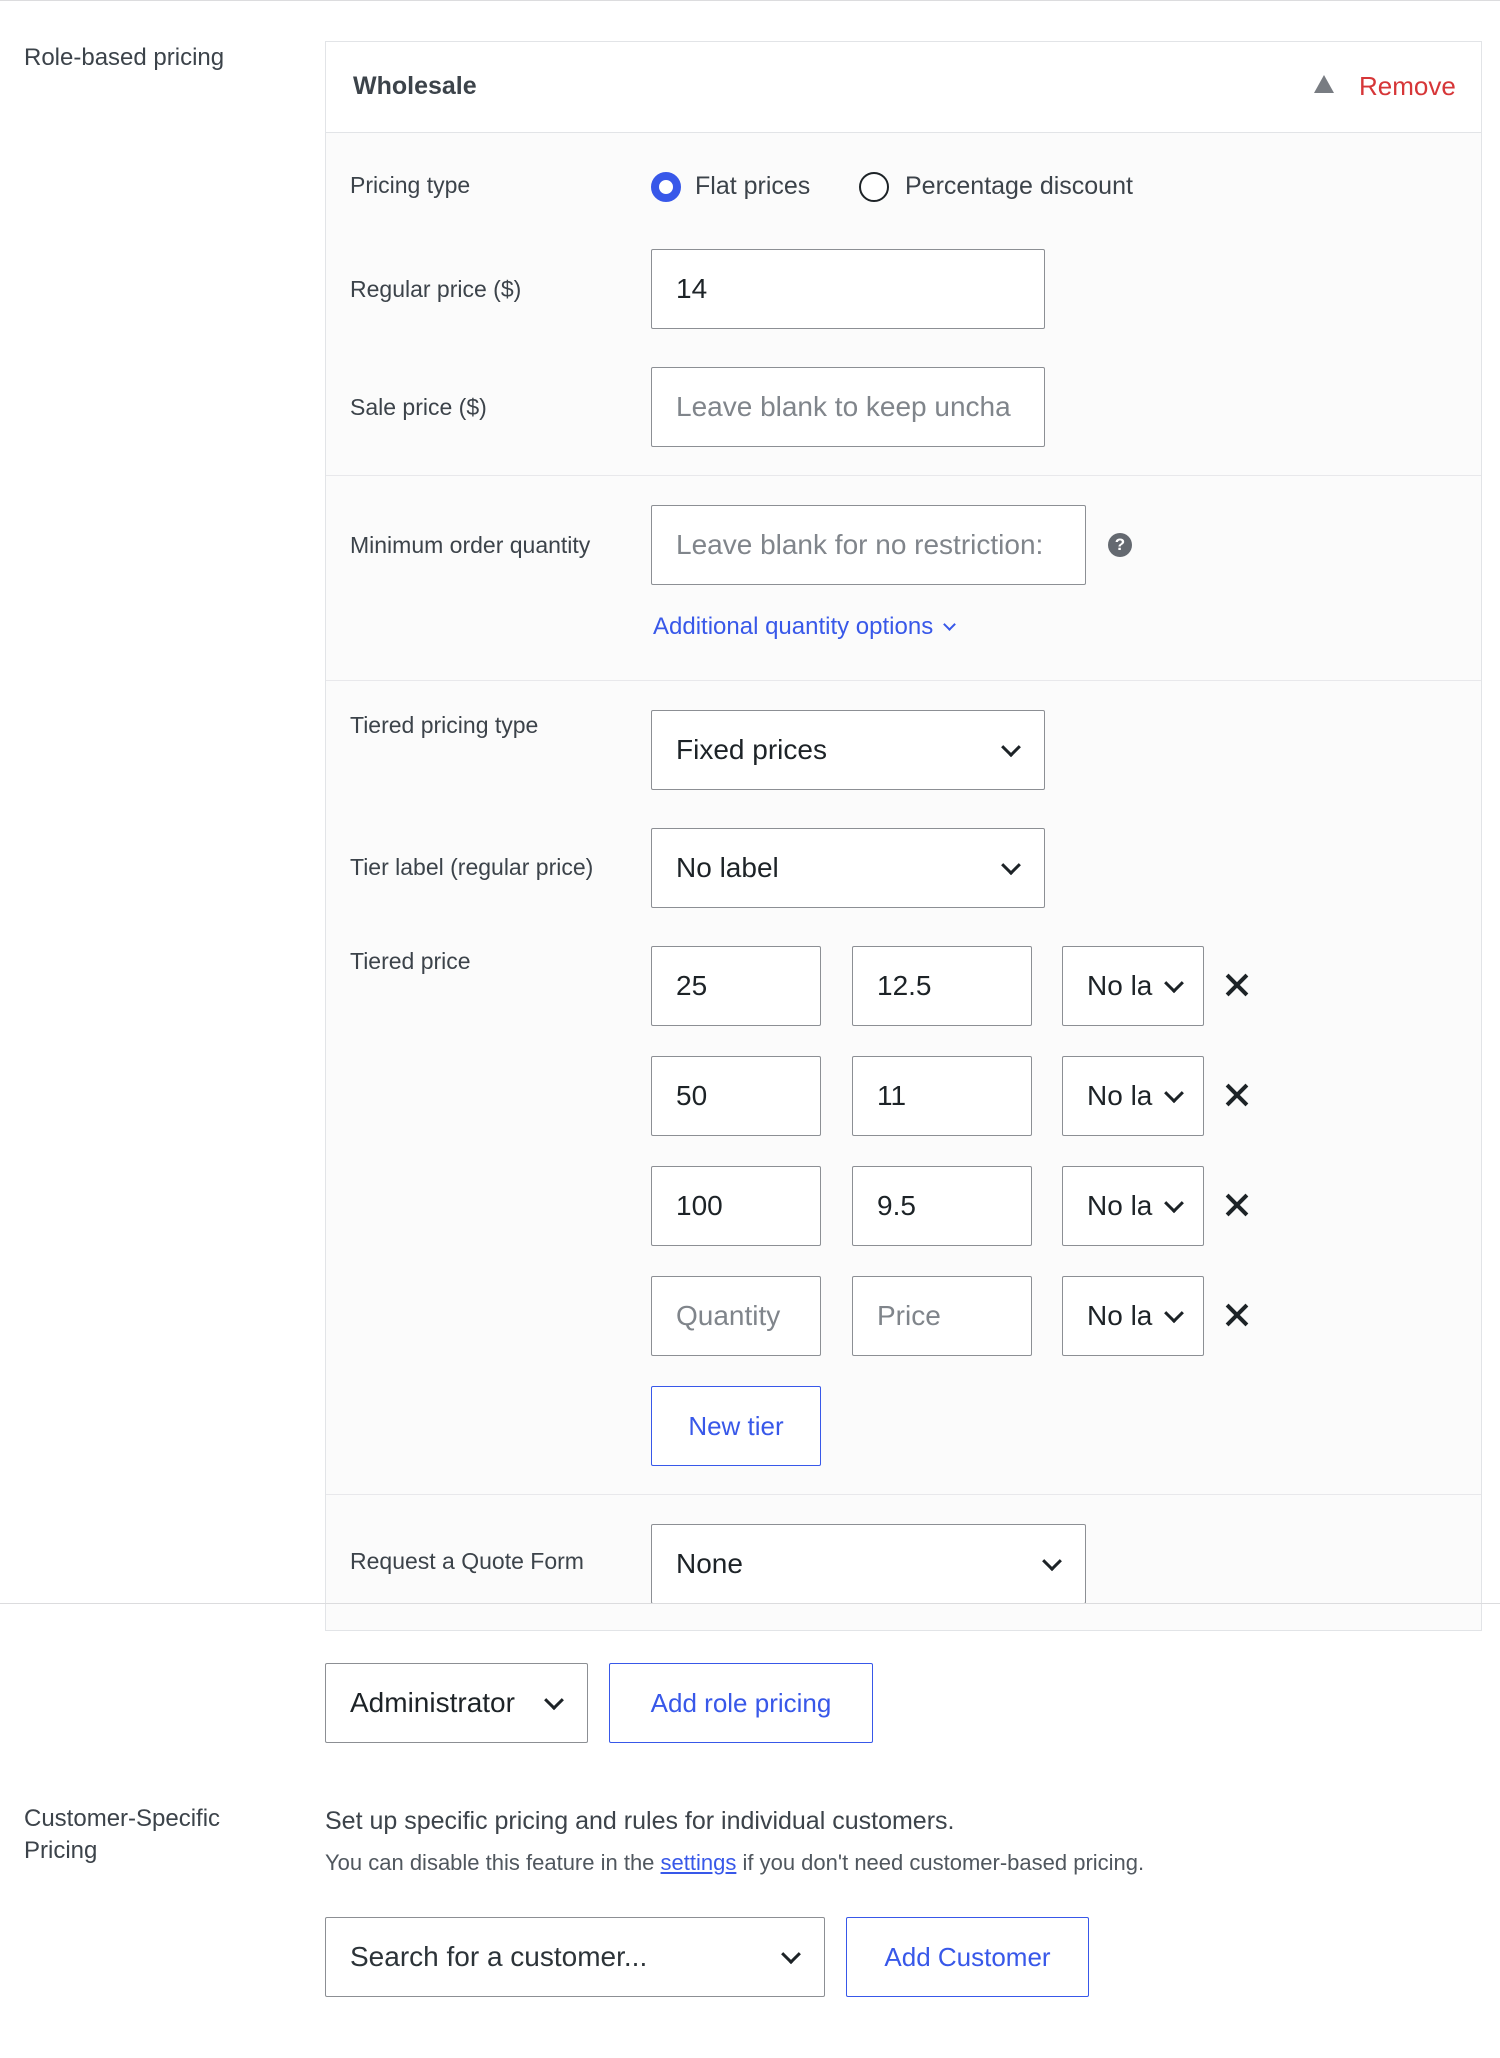 The width and height of the screenshot is (1500, 2058). I want to click on add-customer-button: Add Customer, so click(967, 1957).